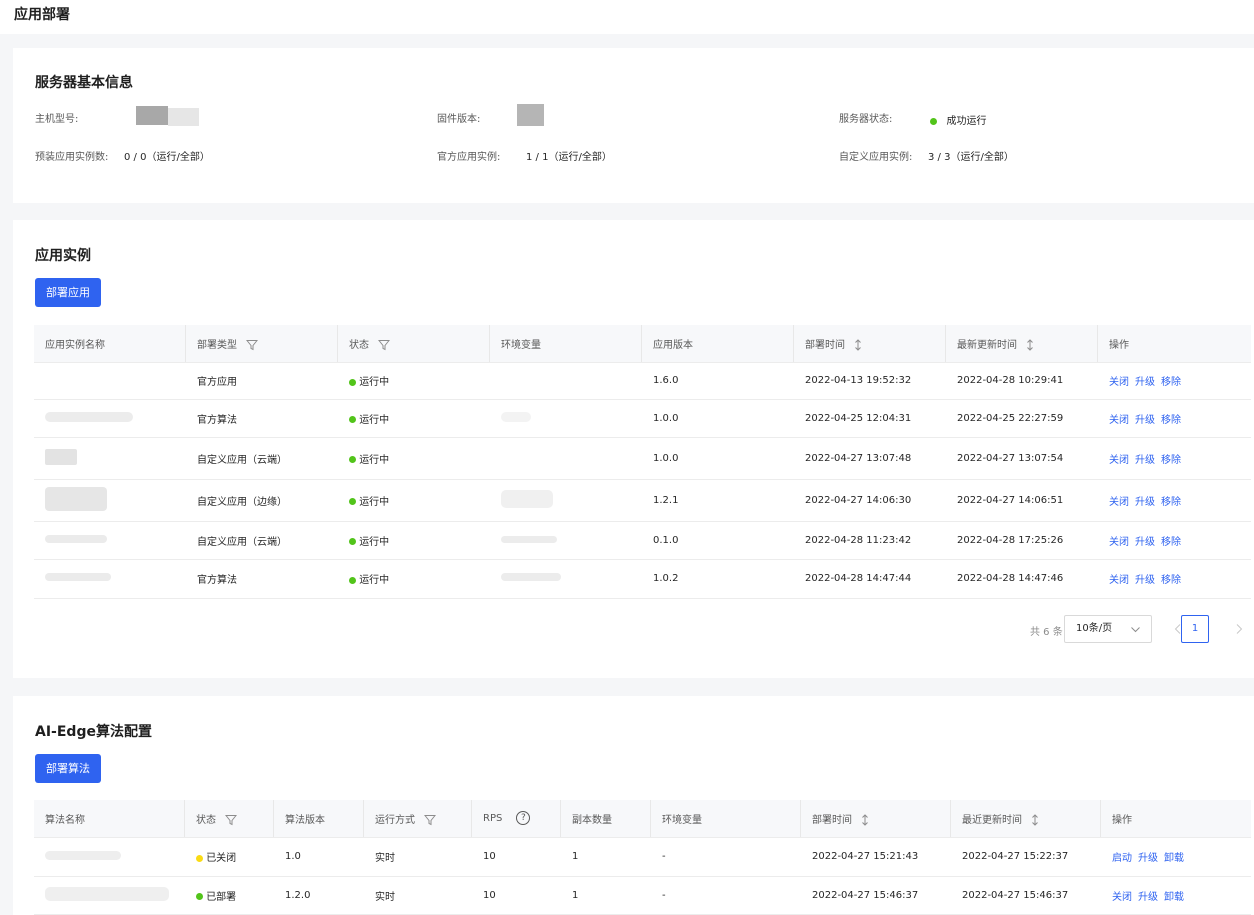 The height and width of the screenshot is (915, 1254). What do you see at coordinates (516, 857) in the screenshot?
I see `rps: 10` at bounding box center [516, 857].